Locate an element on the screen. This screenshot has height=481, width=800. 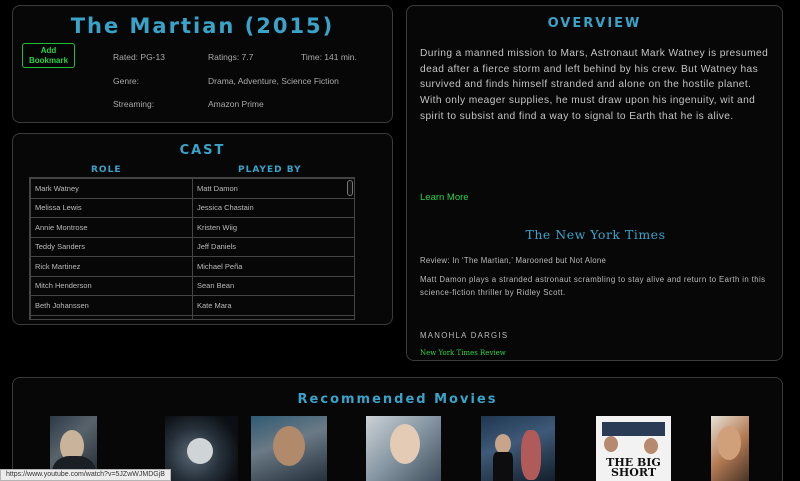
role-cell: Rick Martinez is located at coordinates (111, 266).